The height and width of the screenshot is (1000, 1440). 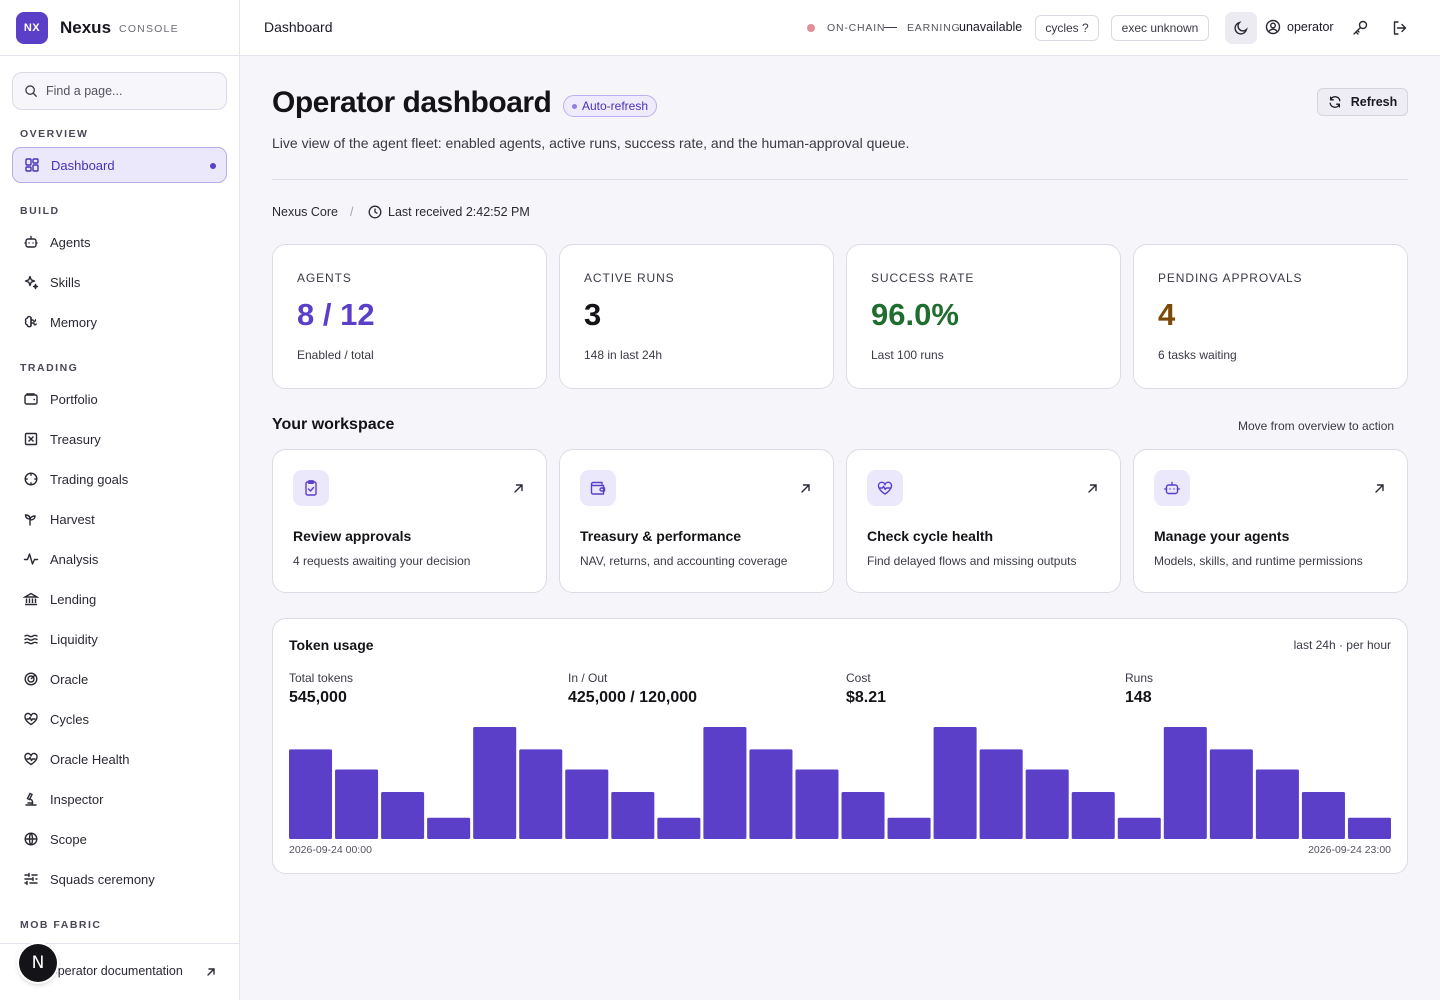 I want to click on sidebar-item-squads-ceremony: Squads ceremony, so click(x=119, y=879).